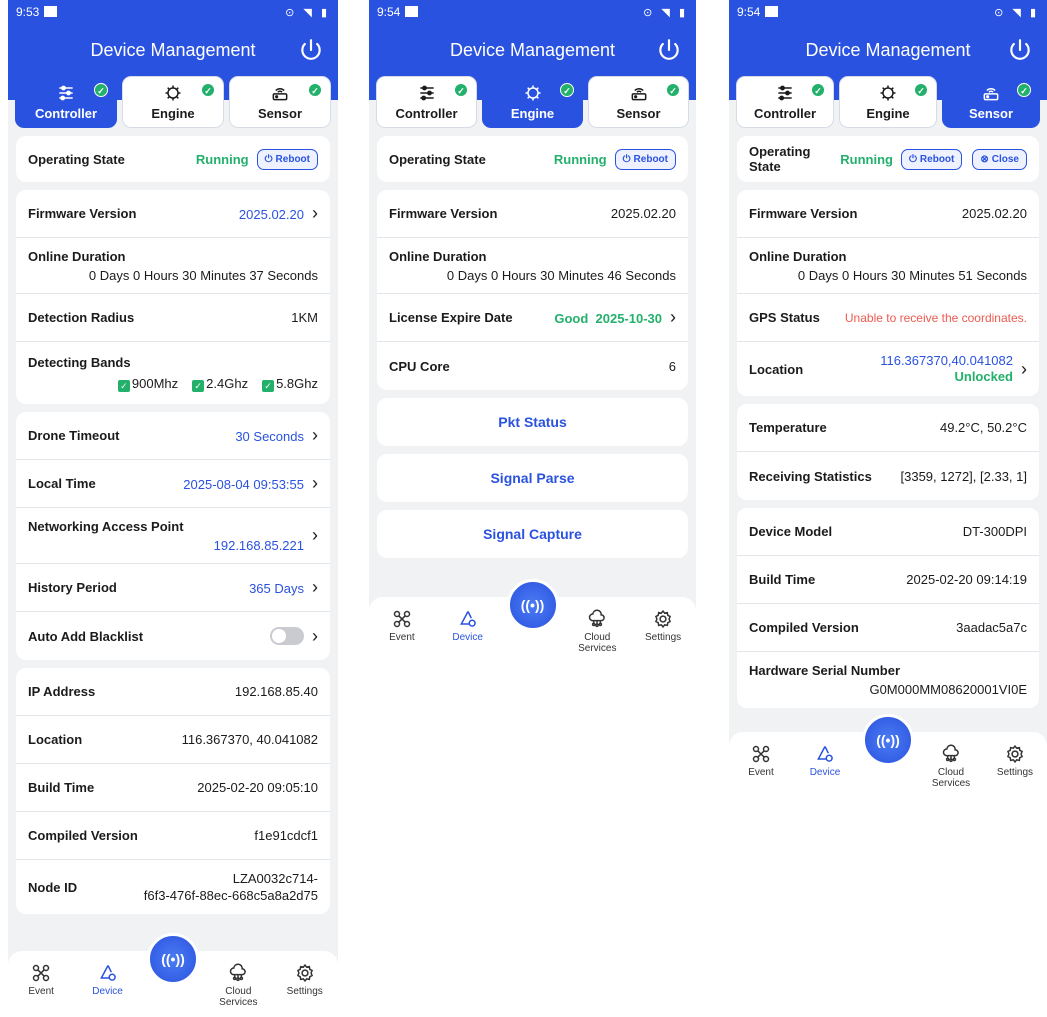 This screenshot has width=1047, height=1017. Describe the element at coordinates (280, 94) in the screenshot. I see `router-icon` at that location.